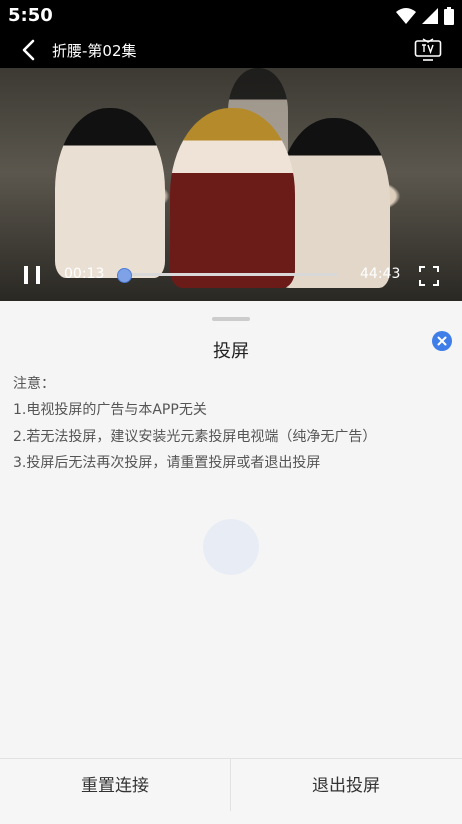 The height and width of the screenshot is (824, 462). I want to click on status-bar: 5:50, so click(231, 16).